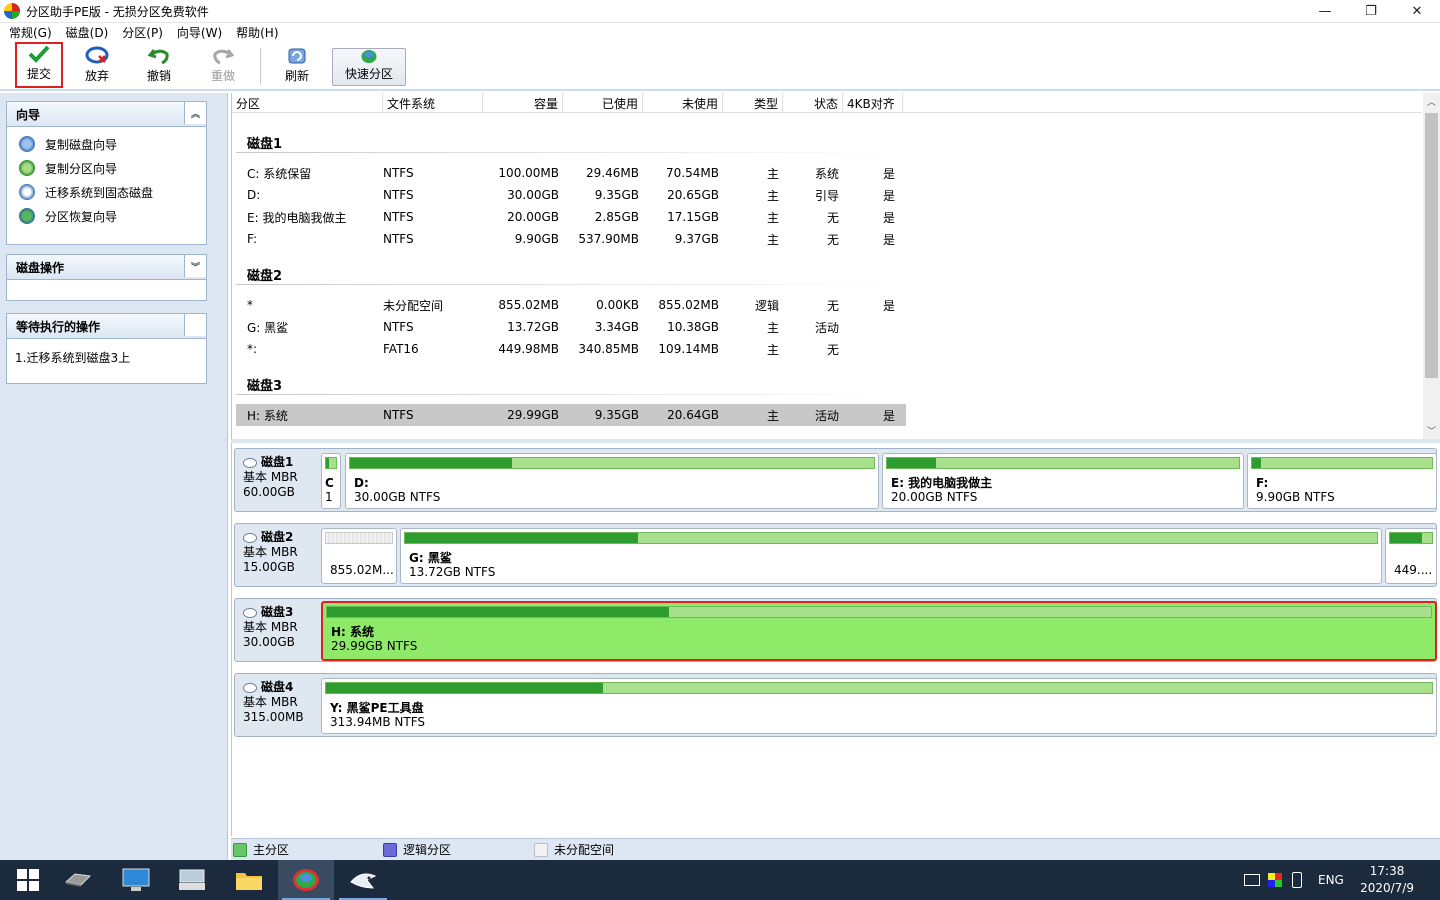  Describe the element at coordinates (1275, 880) in the screenshot. I see `color-icon` at that location.